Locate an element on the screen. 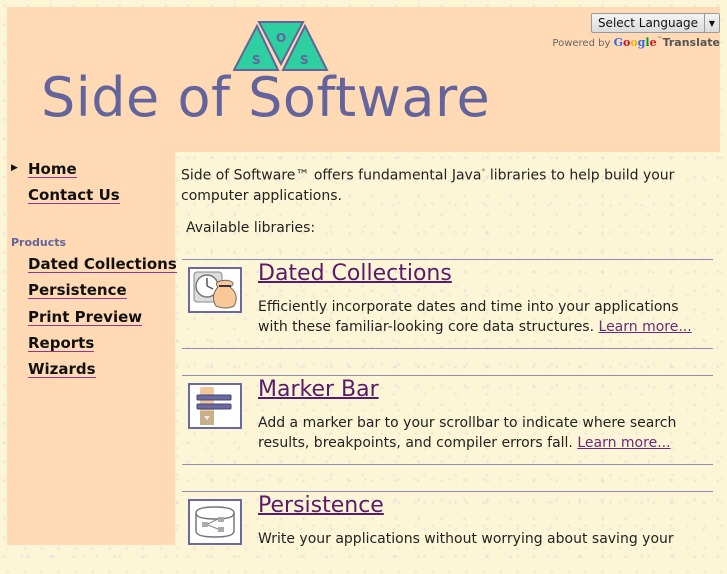 The height and width of the screenshot is (574, 727). google-logo: Google is located at coordinates (635, 42).